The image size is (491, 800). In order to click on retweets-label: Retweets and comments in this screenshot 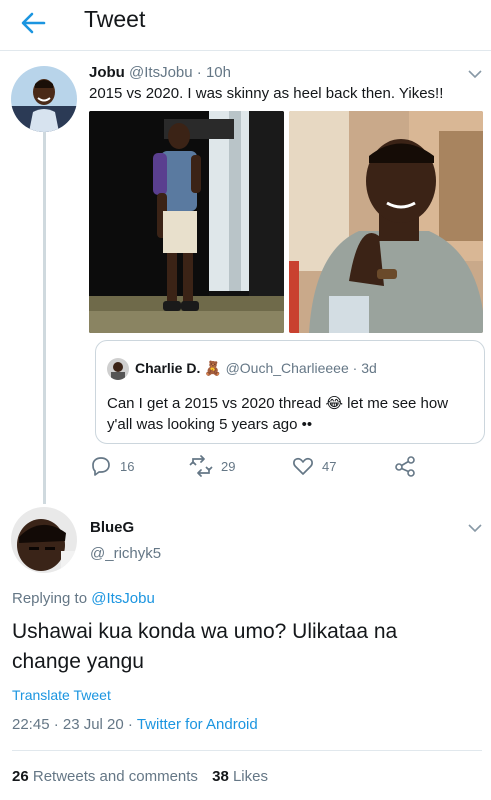, I will do `click(115, 776)`.